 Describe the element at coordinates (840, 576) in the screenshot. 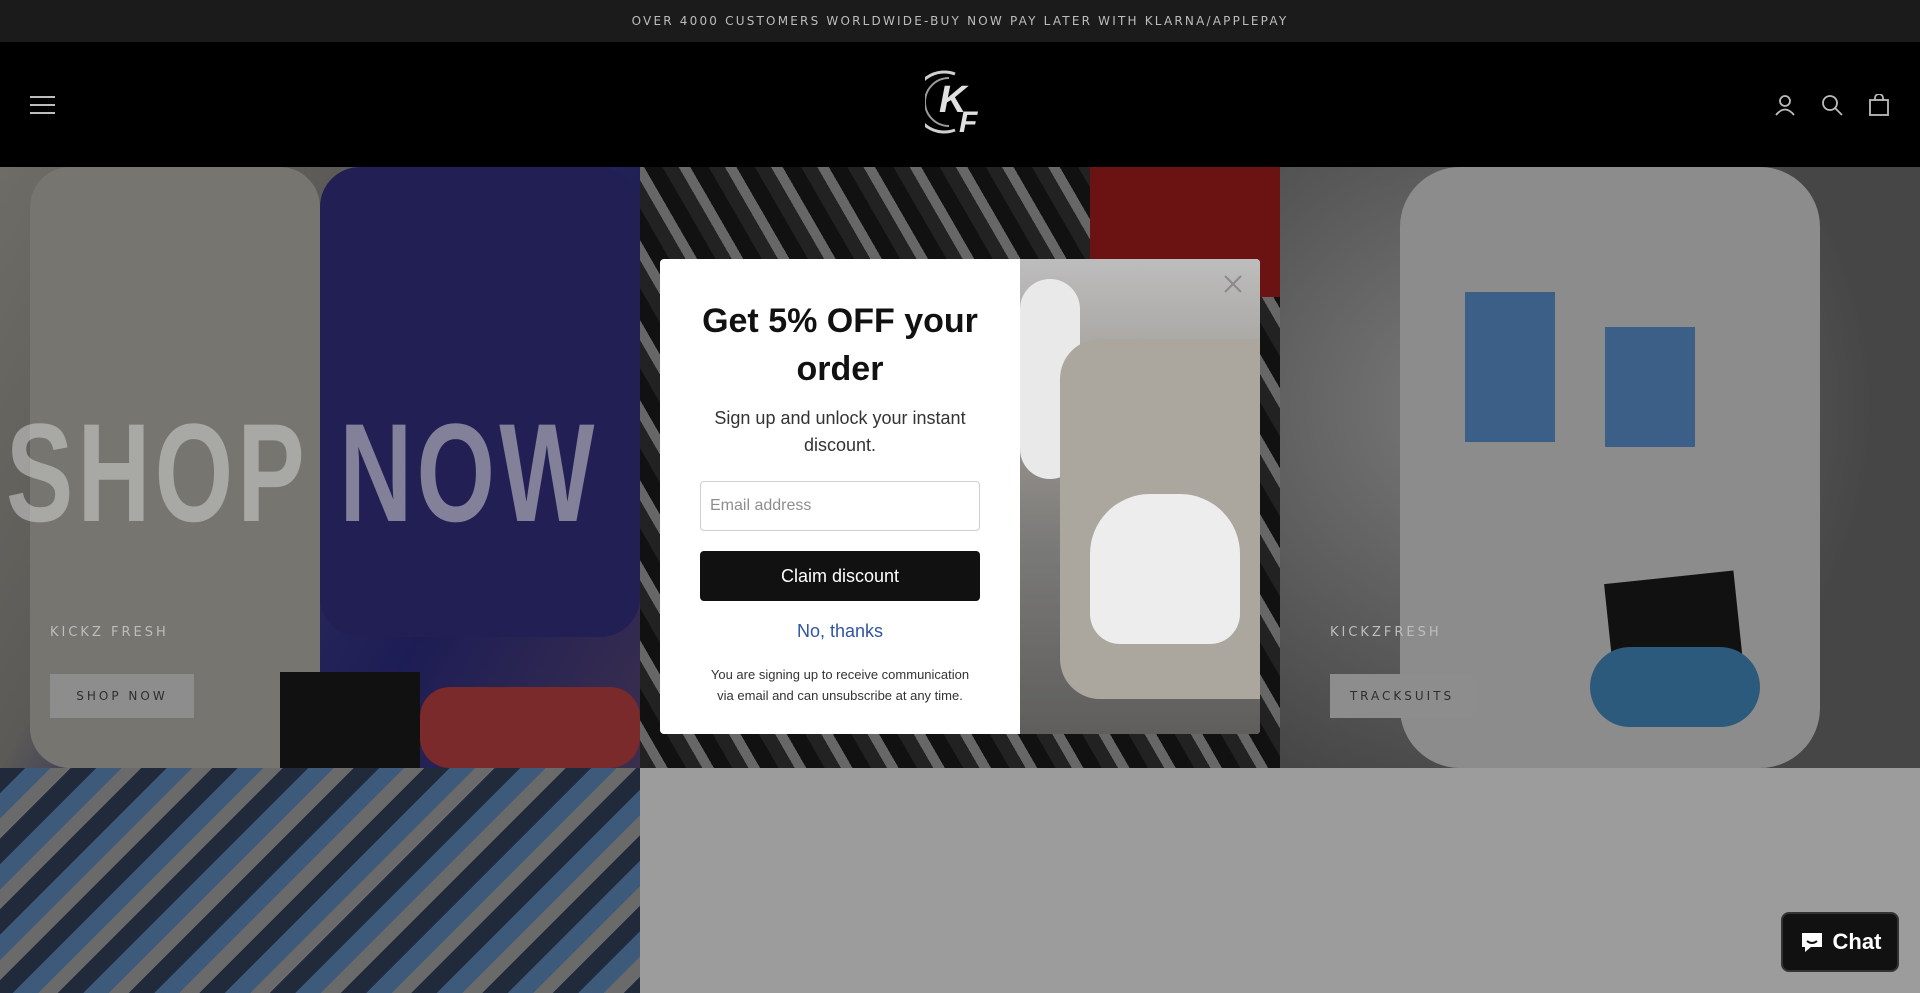

I see `claim-discount-button: Claim discount` at that location.